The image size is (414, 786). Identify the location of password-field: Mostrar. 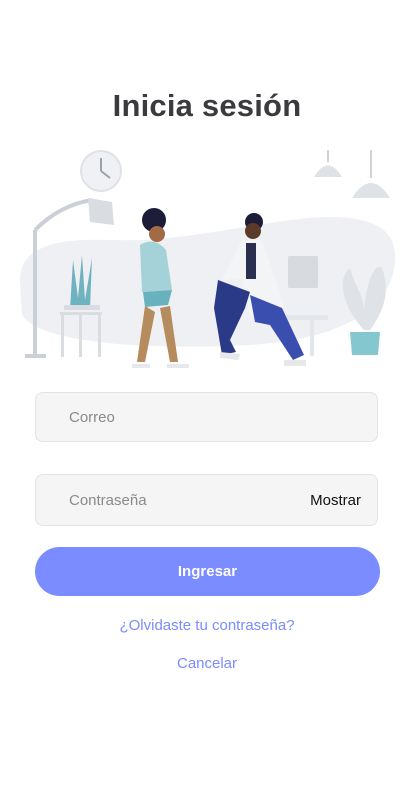
(206, 500).